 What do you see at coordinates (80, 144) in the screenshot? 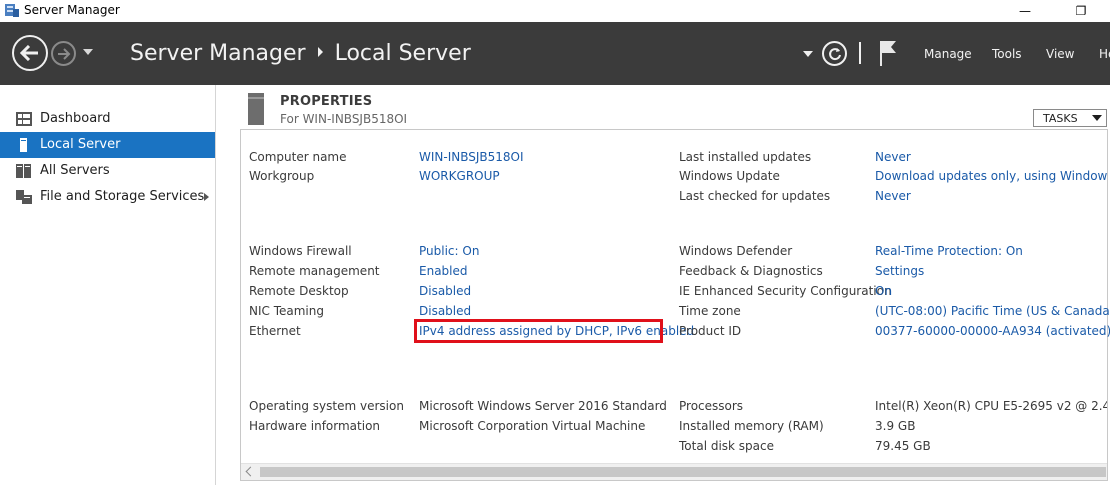
I see `sidebar-item-label: Local Server` at bounding box center [80, 144].